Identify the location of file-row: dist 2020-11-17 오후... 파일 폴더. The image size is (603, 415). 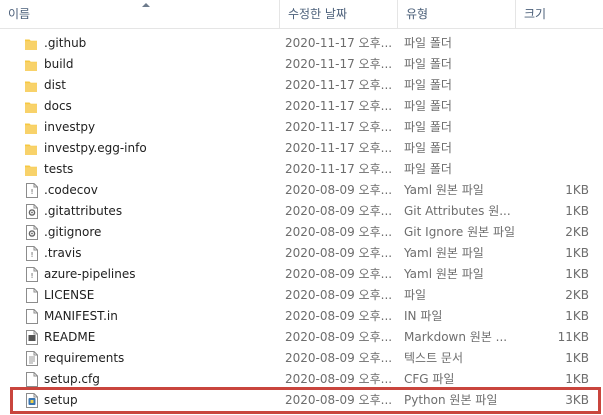
(301, 85).